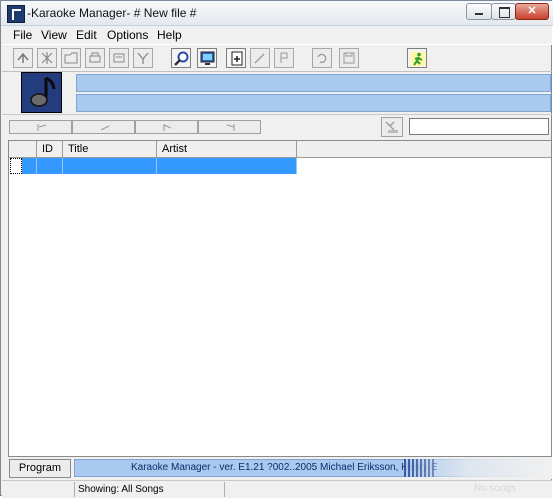 This screenshot has width=554, height=498. What do you see at coordinates (40, 475) in the screenshot?
I see `program-info-button: Program Info` at bounding box center [40, 475].